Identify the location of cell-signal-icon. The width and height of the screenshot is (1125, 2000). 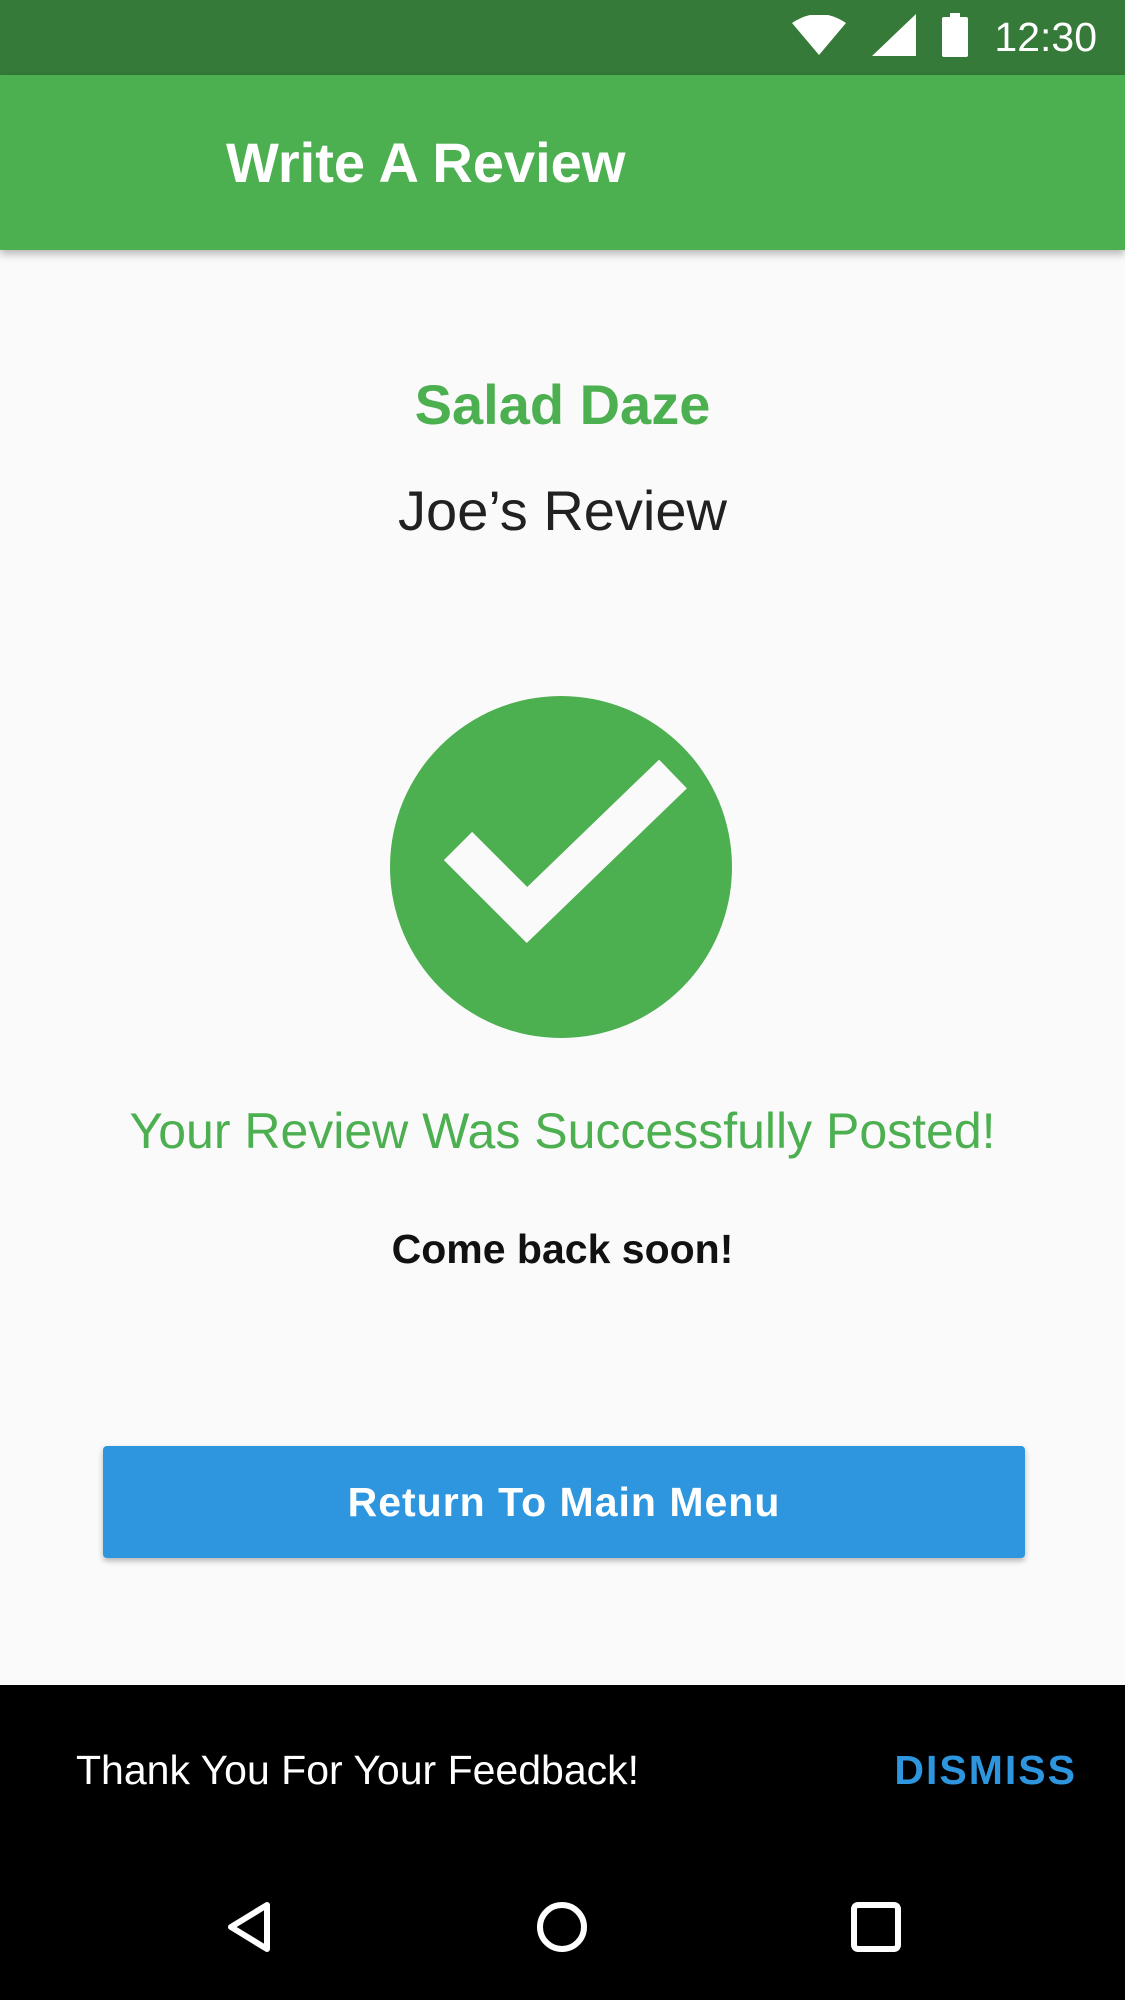
(894, 37).